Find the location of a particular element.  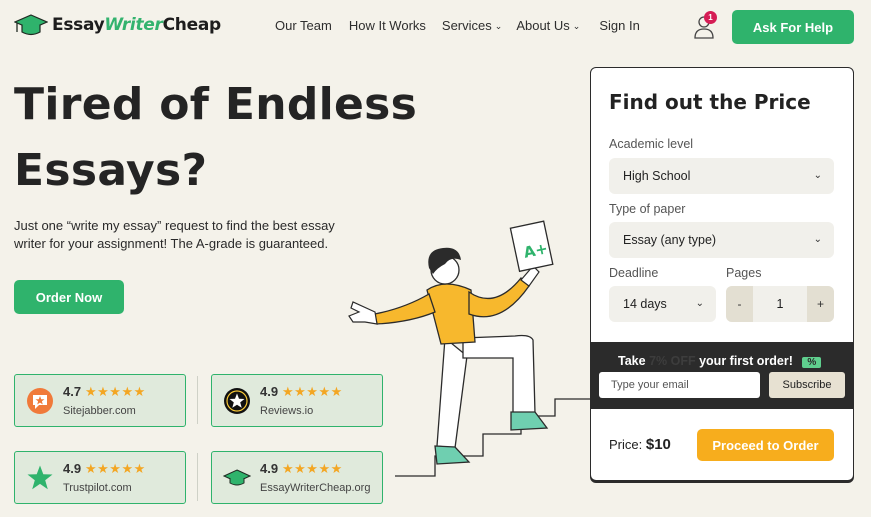

hero-title: Tired of Endless Essays? is located at coordinates (224, 138).